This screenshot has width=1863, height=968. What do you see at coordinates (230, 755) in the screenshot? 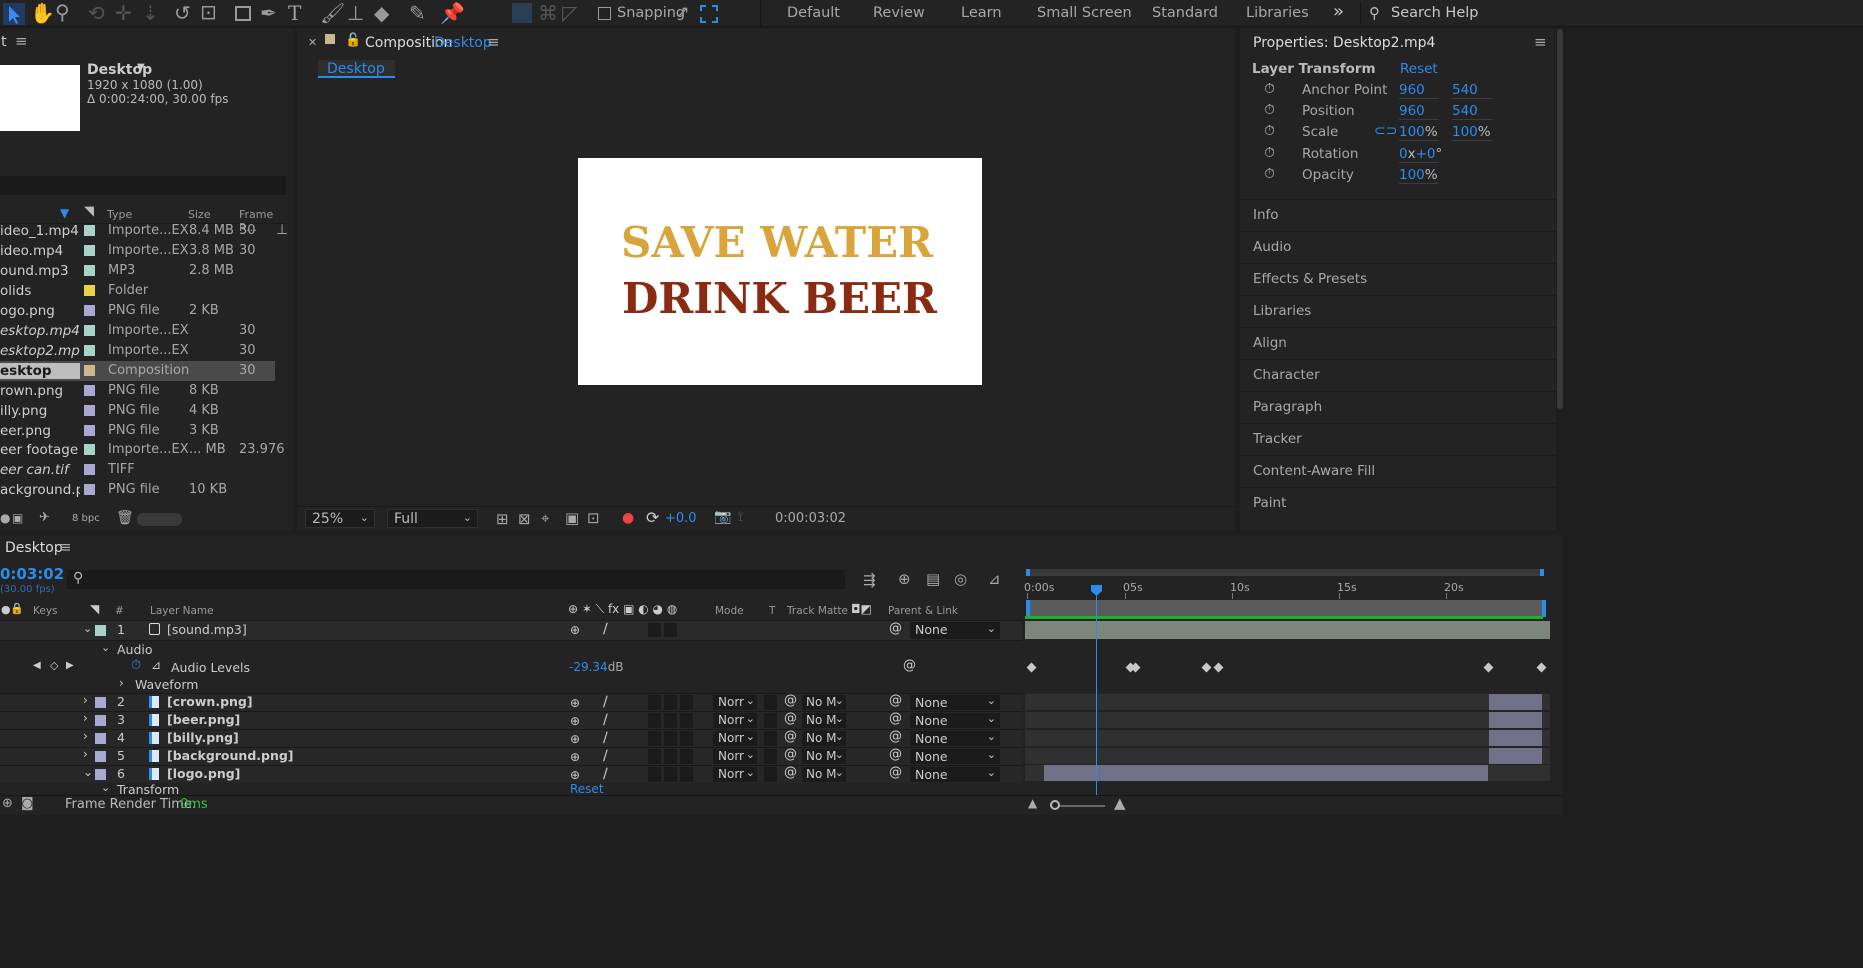
I see `layer-name: [background.png]` at bounding box center [230, 755].